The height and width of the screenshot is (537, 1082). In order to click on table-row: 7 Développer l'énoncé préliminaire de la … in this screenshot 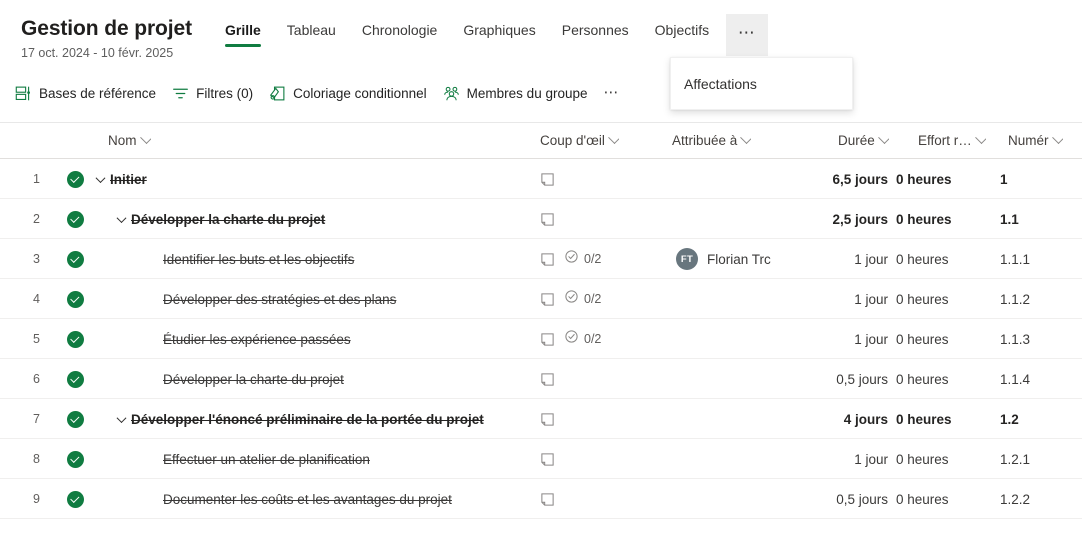, I will do `click(541, 419)`.